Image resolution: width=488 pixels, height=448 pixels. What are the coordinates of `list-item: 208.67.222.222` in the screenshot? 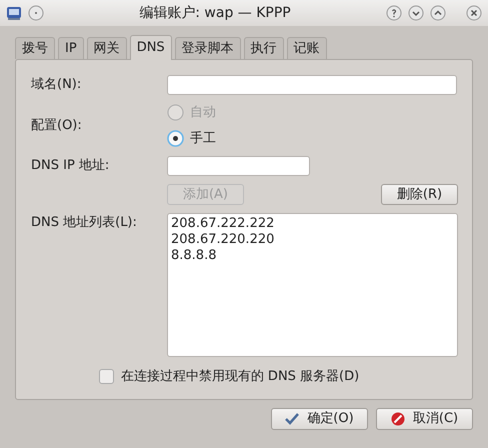 It's located at (312, 224).